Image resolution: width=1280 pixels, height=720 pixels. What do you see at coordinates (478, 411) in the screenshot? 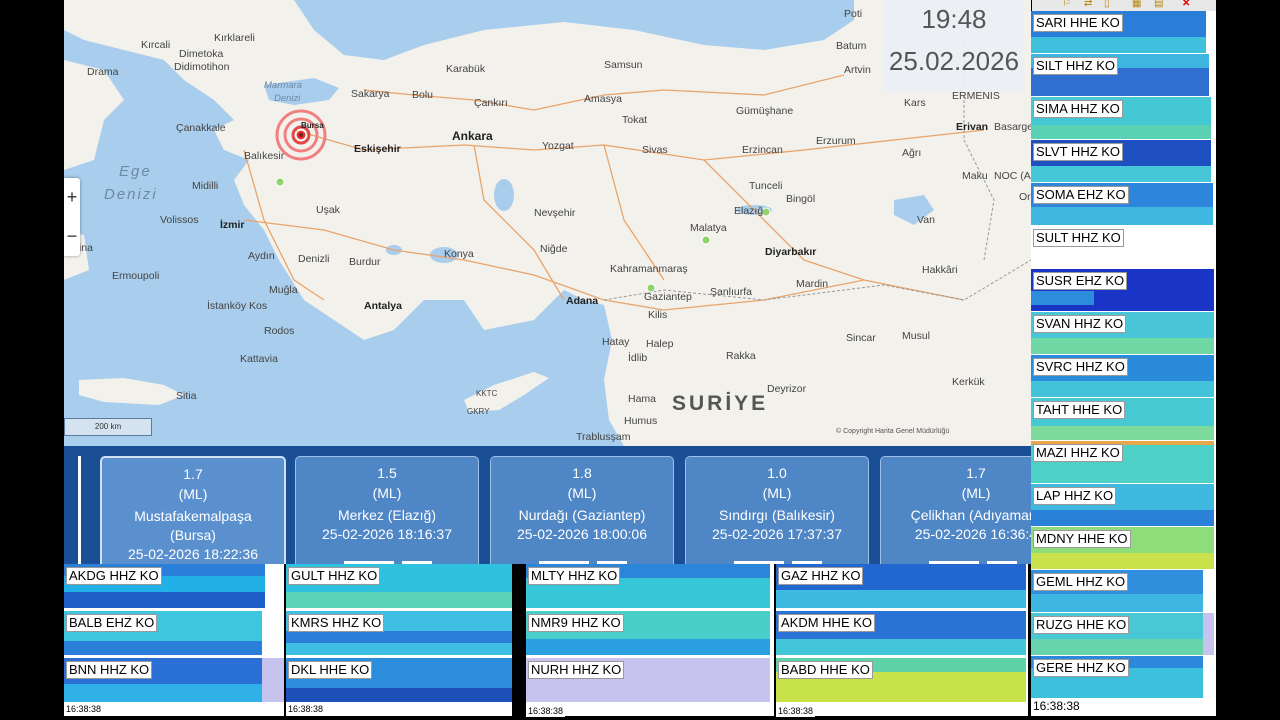
I see `map-label: GKRY` at bounding box center [478, 411].